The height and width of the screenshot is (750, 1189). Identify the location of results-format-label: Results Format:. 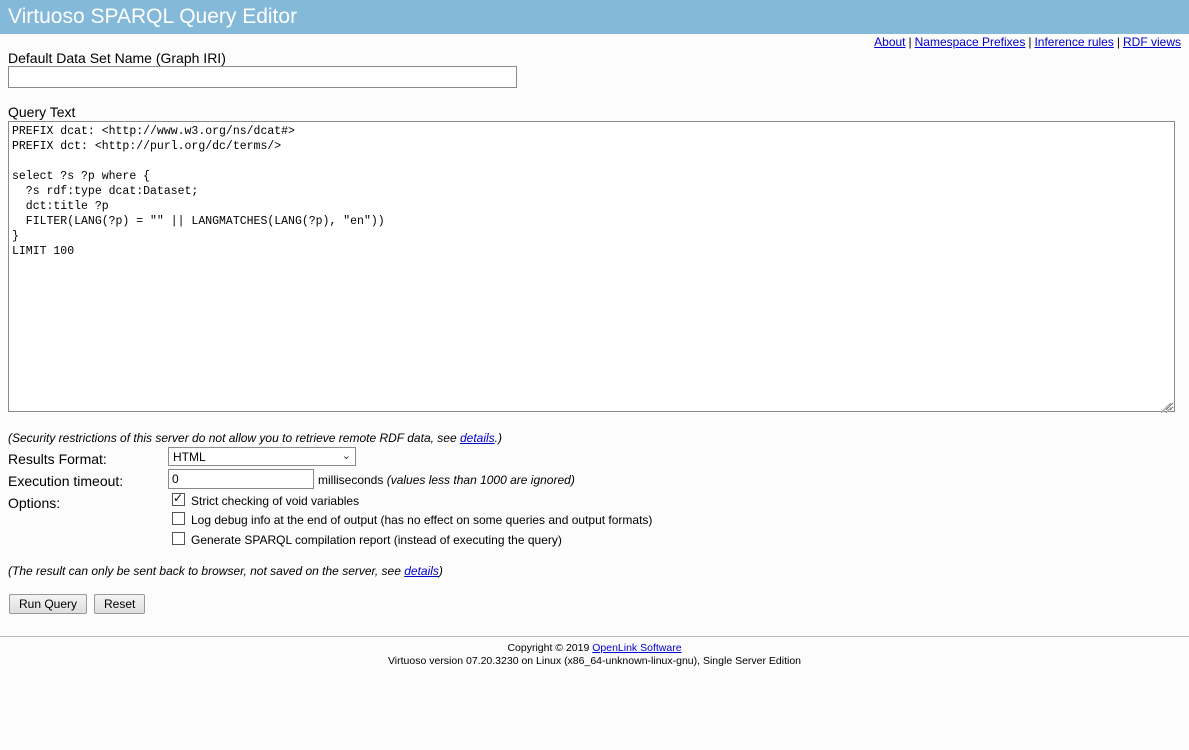
(57, 459).